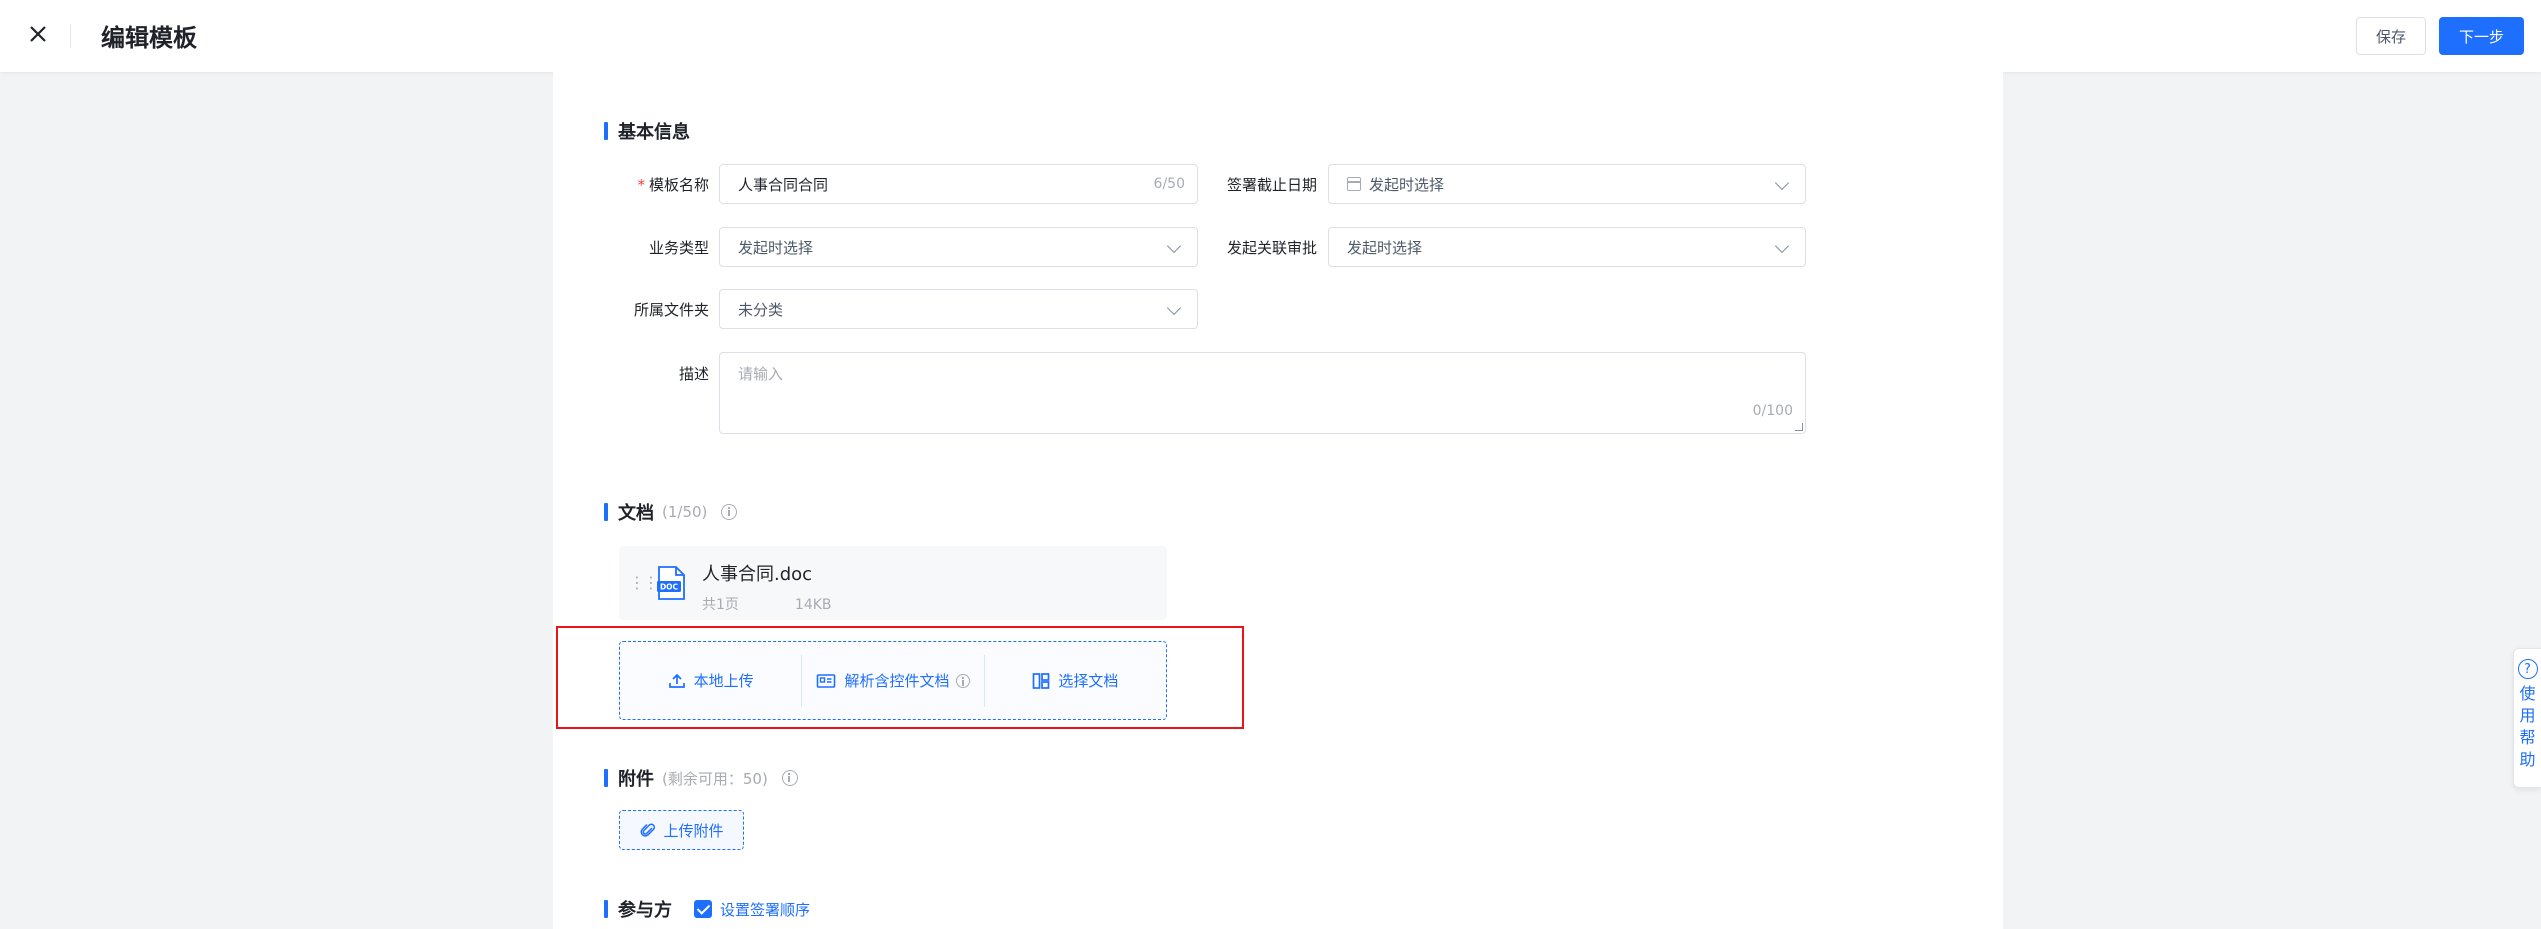  What do you see at coordinates (38, 34) in the screenshot?
I see `close-icon` at bounding box center [38, 34].